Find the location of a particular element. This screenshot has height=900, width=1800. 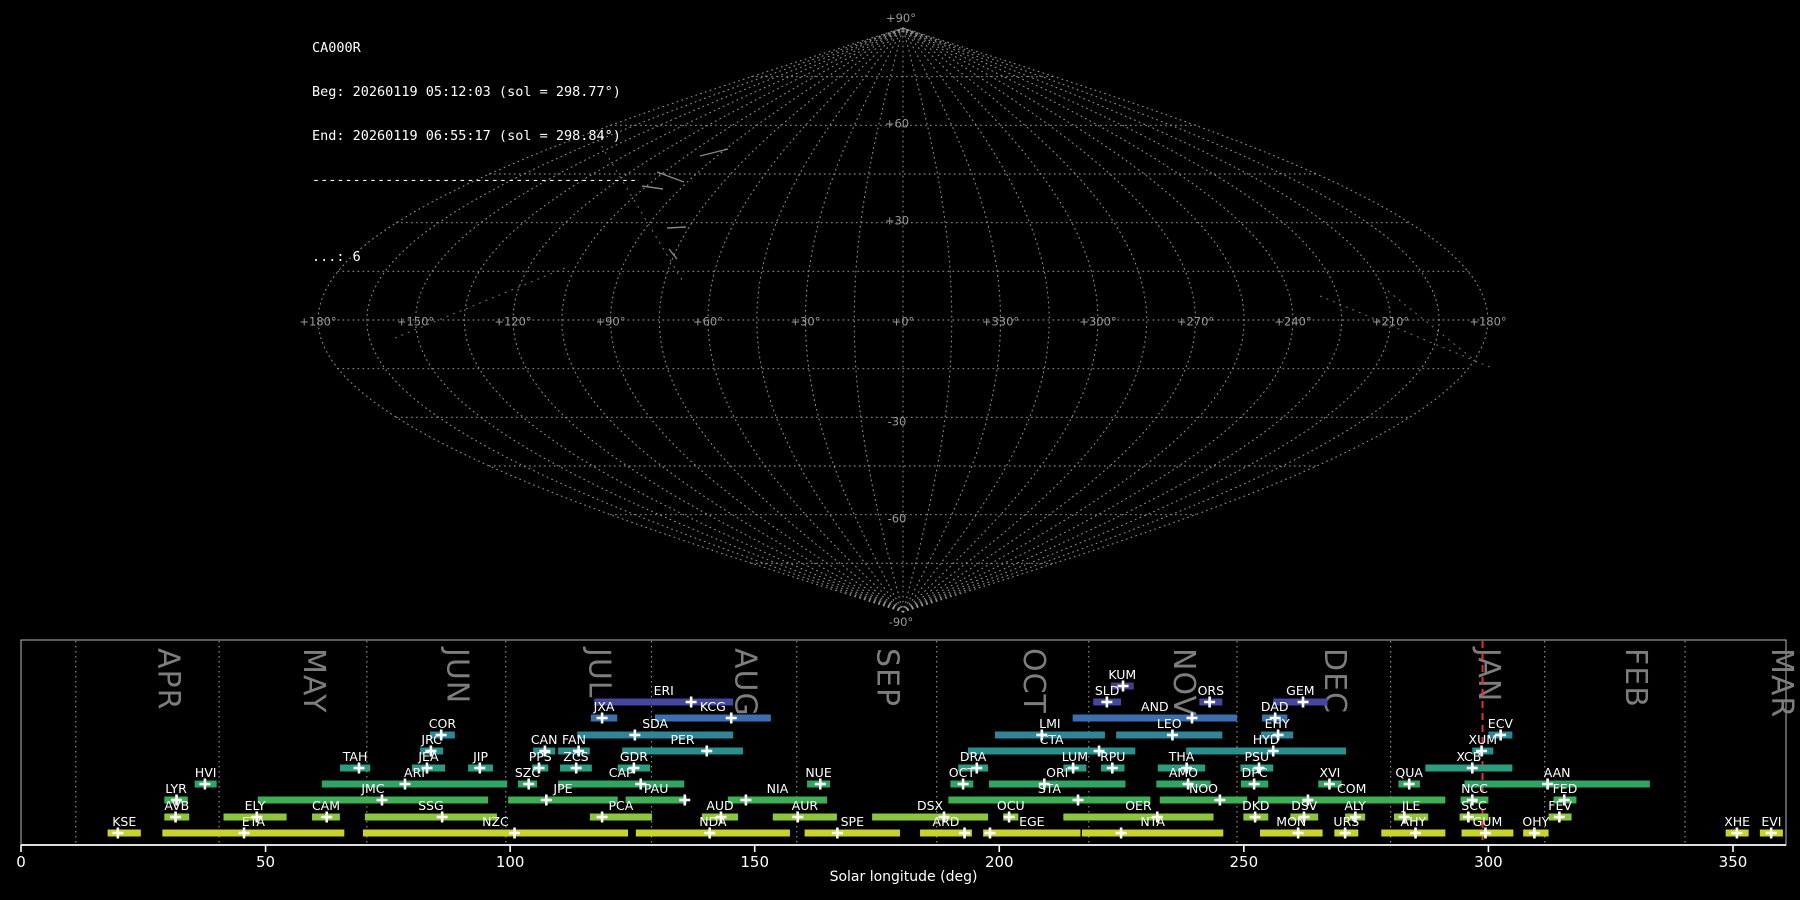

peak-marker-NIA is located at coordinates (746, 800).